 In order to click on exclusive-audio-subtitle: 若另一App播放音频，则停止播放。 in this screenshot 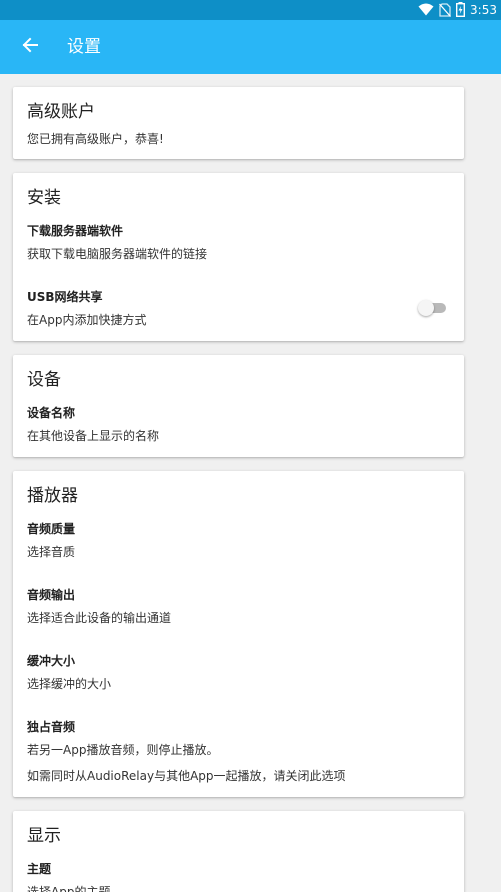, I will do `click(123, 750)`.